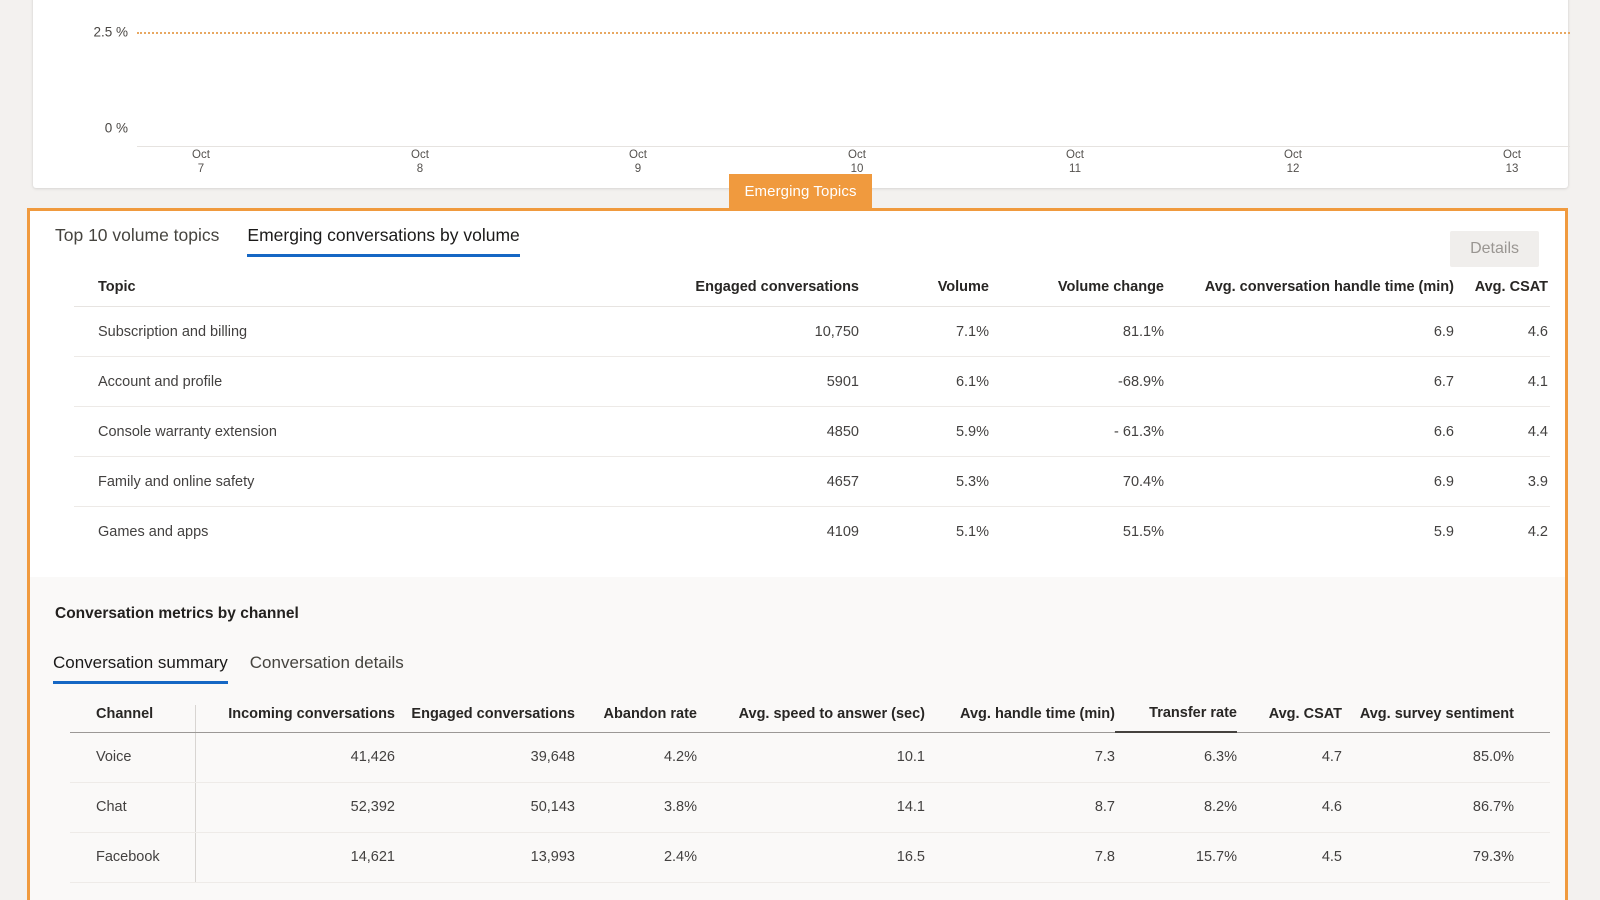  What do you see at coordinates (924, 481) in the screenshot?
I see `cell-volume: 5.3%` at bounding box center [924, 481].